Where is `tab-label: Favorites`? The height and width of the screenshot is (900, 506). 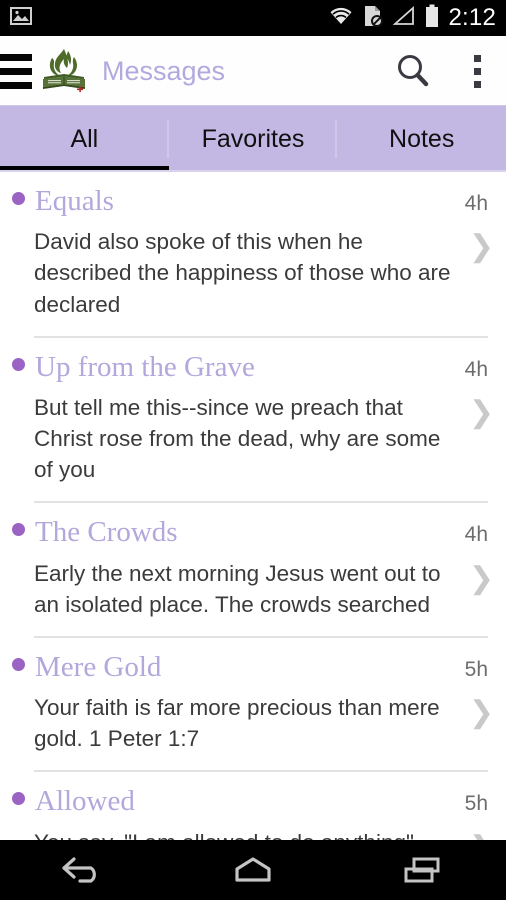
tab-label: Favorites is located at coordinates (253, 138).